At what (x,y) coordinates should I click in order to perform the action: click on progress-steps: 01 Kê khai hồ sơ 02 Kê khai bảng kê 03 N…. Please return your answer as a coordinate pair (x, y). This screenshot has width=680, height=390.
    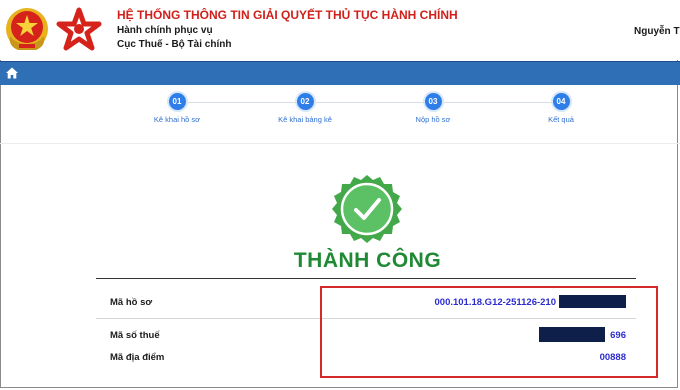
    Looking at the image, I should click on (340, 109).